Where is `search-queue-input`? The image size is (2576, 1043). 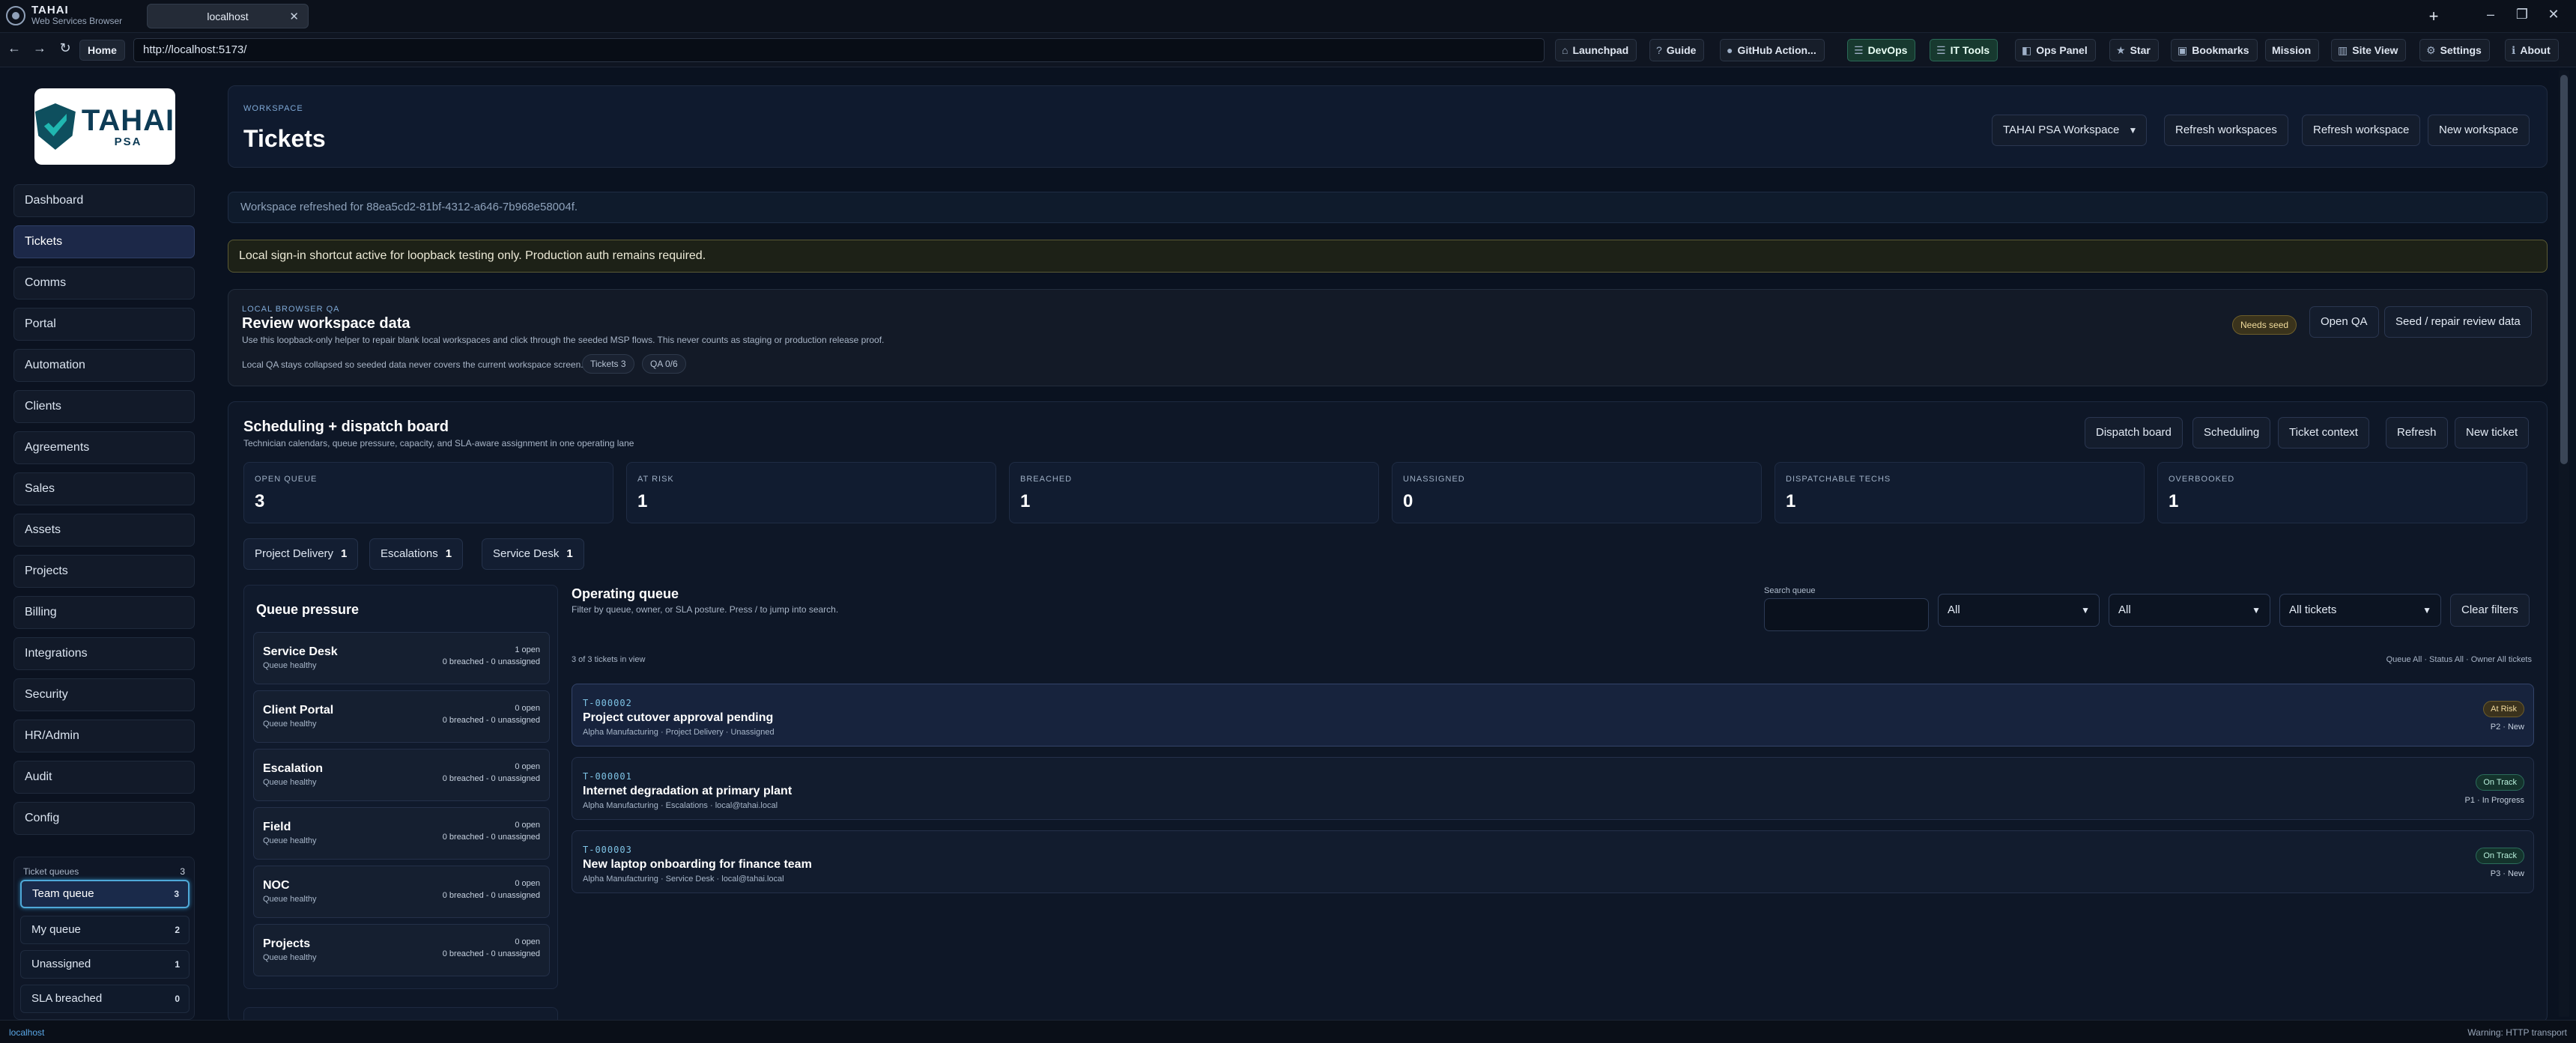 search-queue-input is located at coordinates (1847, 614).